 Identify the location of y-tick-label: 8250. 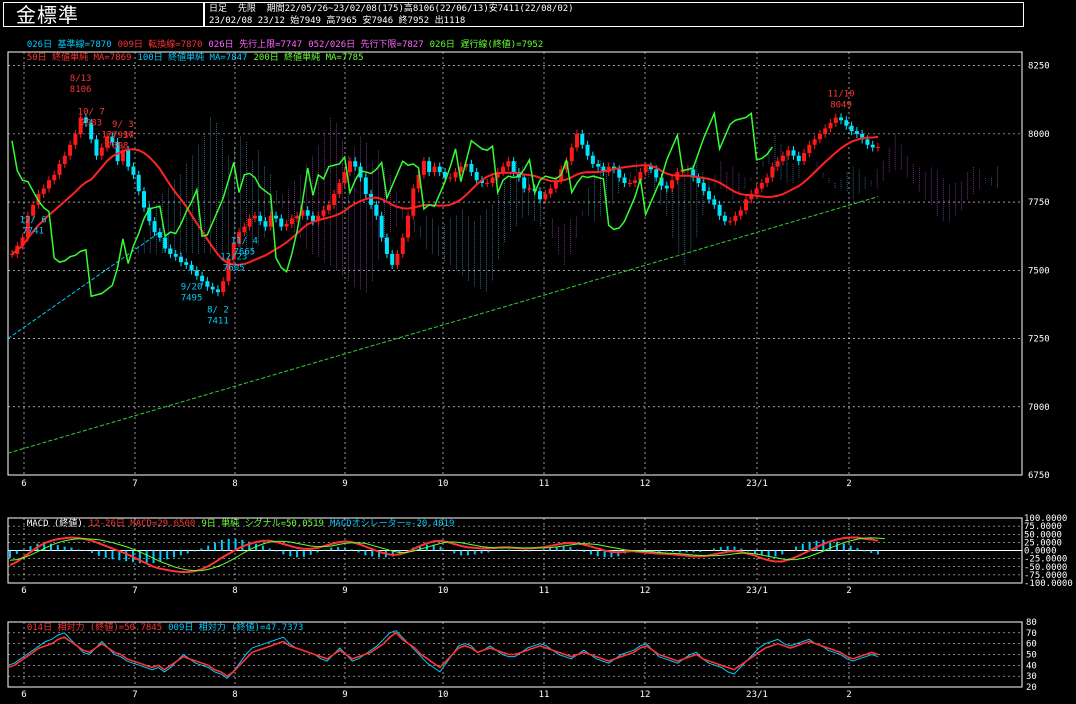
(1039, 67).